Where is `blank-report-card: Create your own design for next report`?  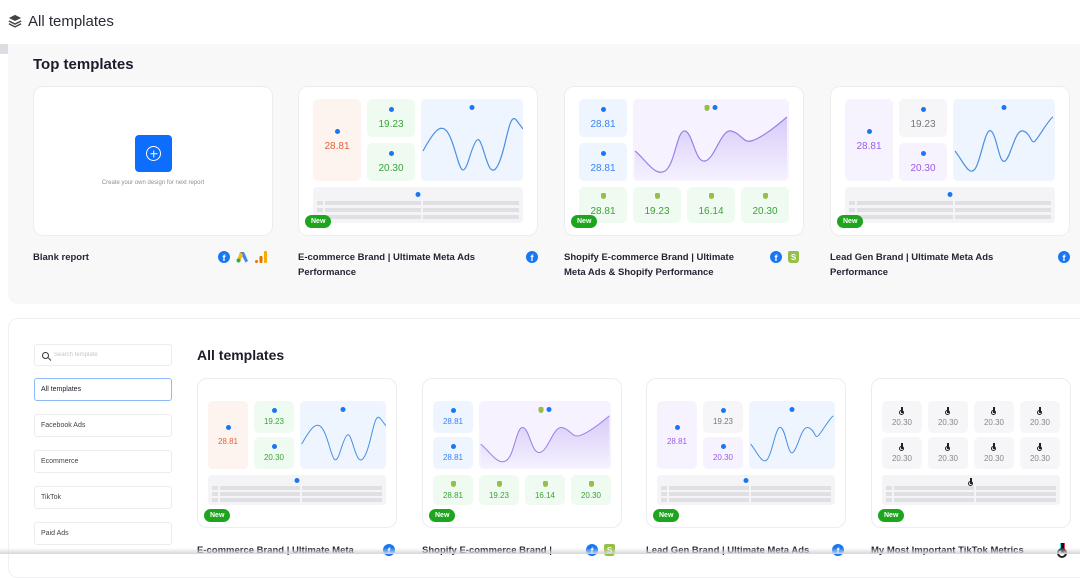
blank-report-card: Create your own design for next report is located at coordinates (153, 161).